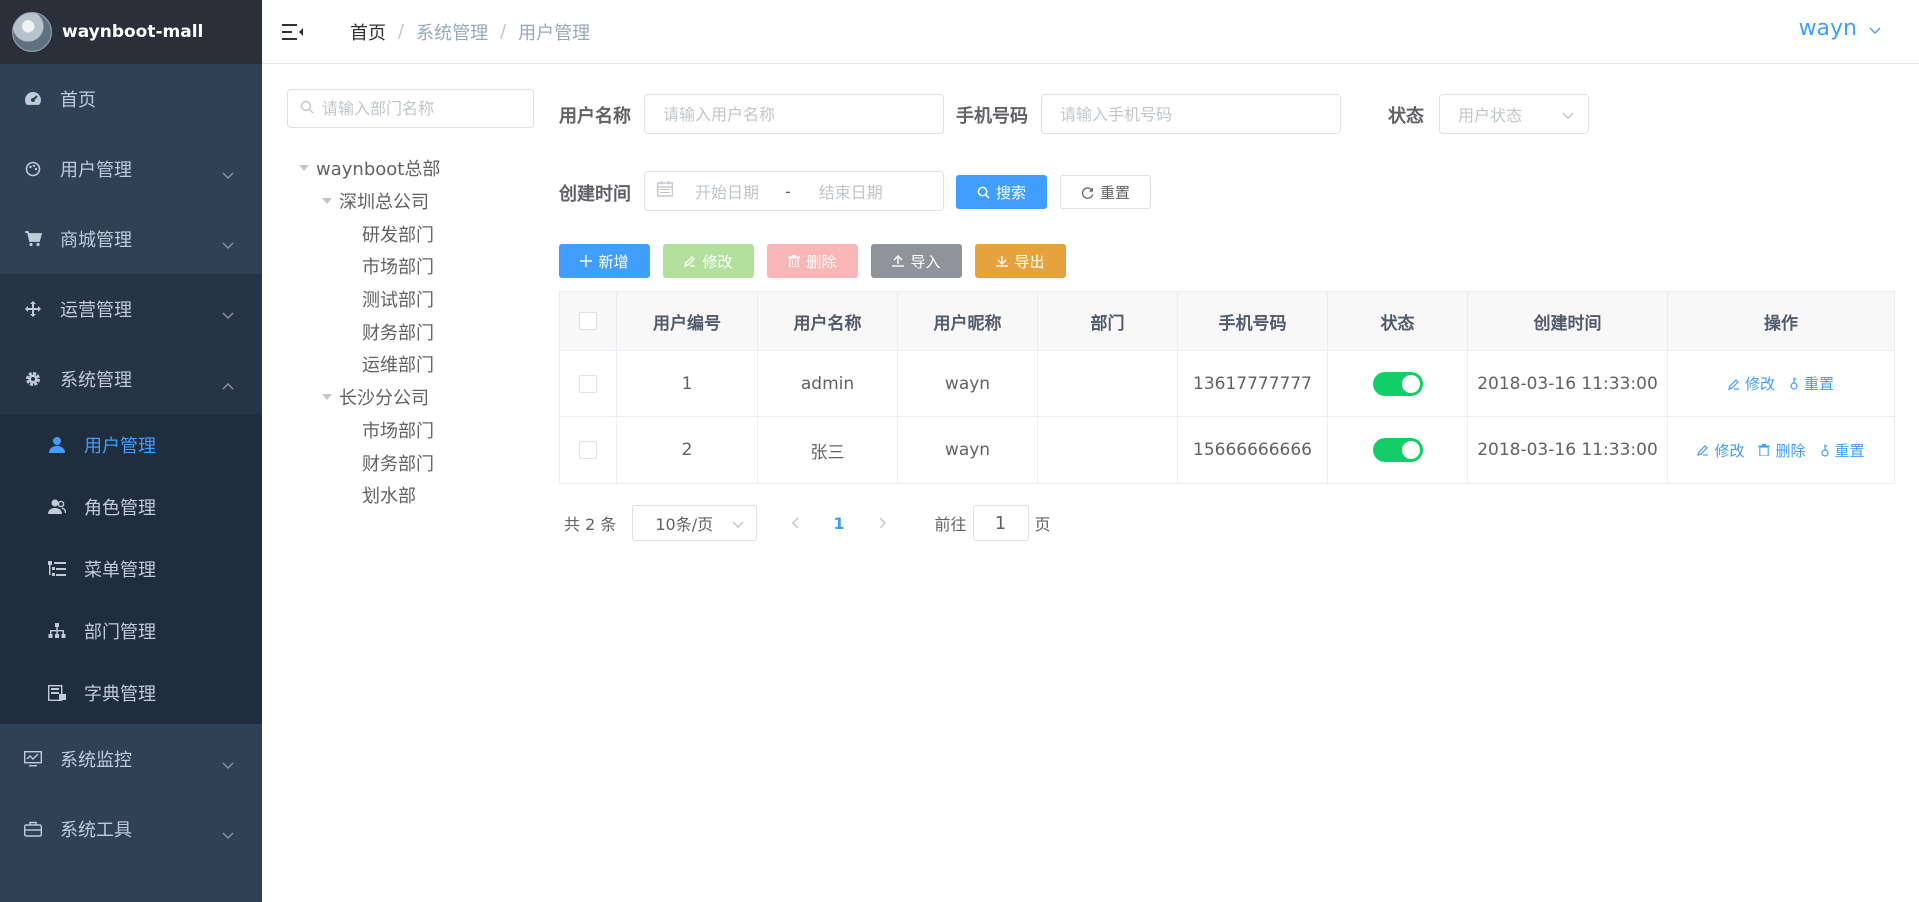  What do you see at coordinates (120, 508) in the screenshot?
I see `sidebar-item-label: 角色管理` at bounding box center [120, 508].